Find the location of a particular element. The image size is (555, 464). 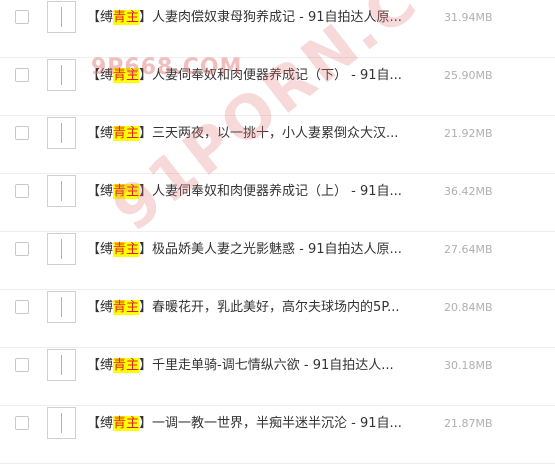

file-row: 【缚青主】三天两夜，以一挑十，小人妻累倒众大汉... 21.92MB is located at coordinates (277, 145).